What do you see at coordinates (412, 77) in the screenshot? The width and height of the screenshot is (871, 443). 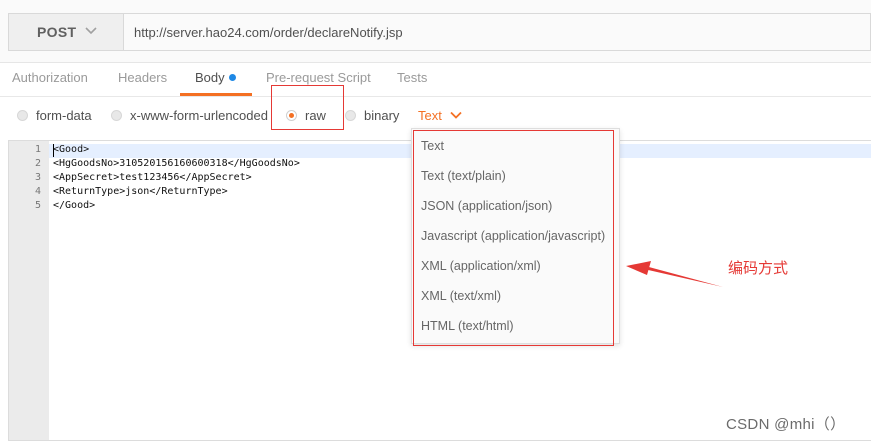 I see `tab-tests: Tests` at bounding box center [412, 77].